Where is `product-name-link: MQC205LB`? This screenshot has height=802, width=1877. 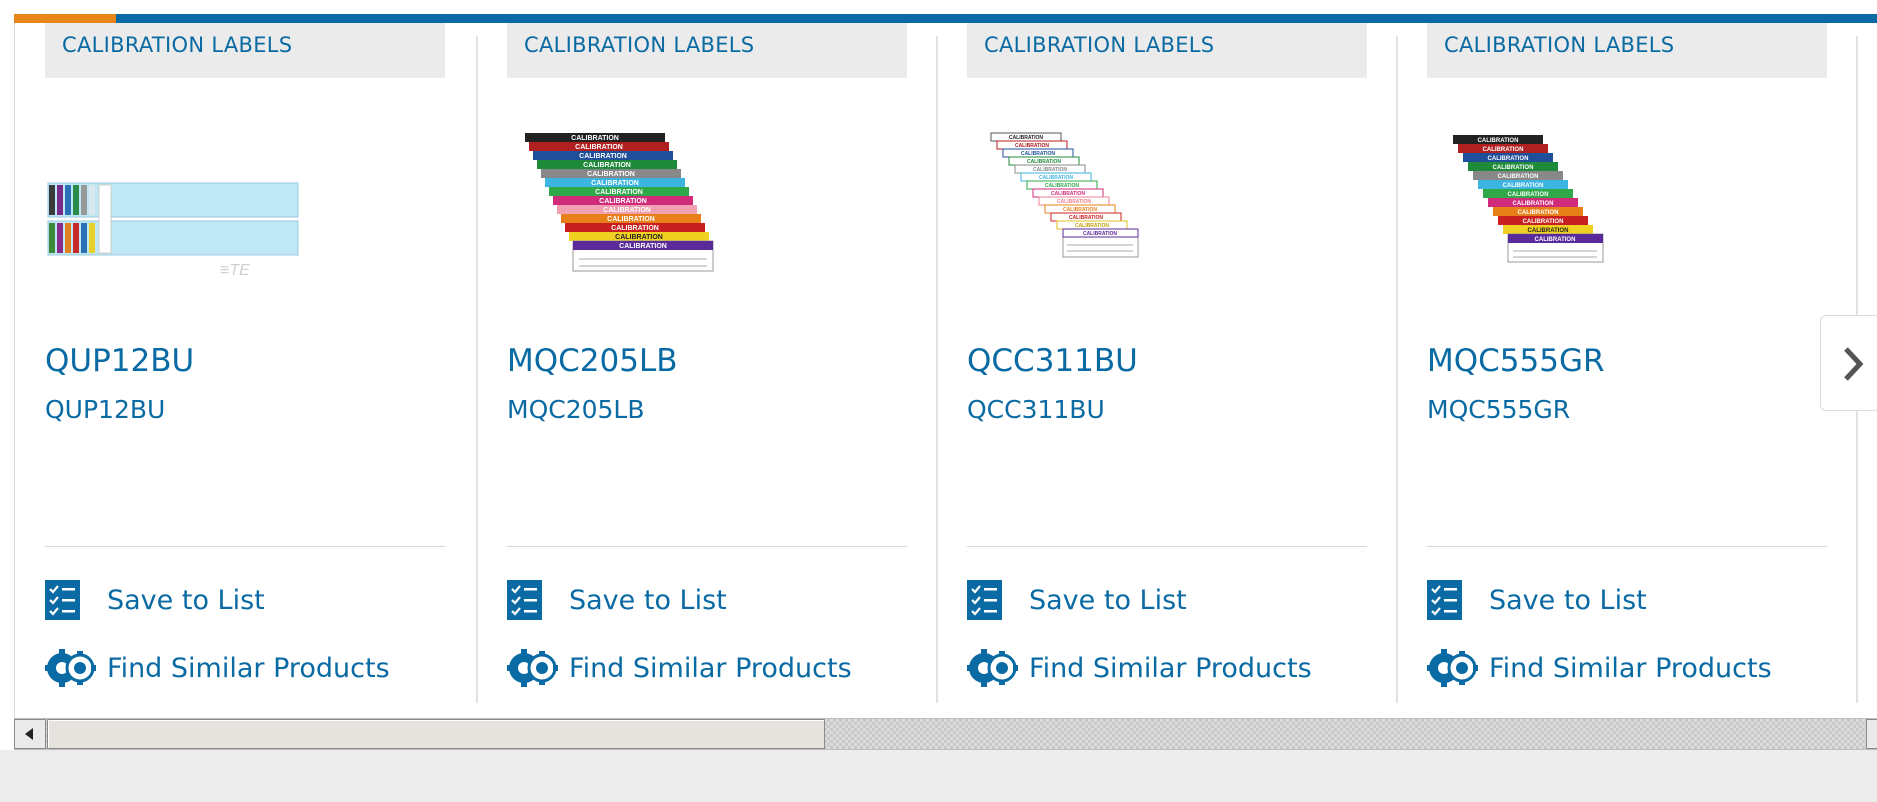 product-name-link: MQC205LB is located at coordinates (592, 361).